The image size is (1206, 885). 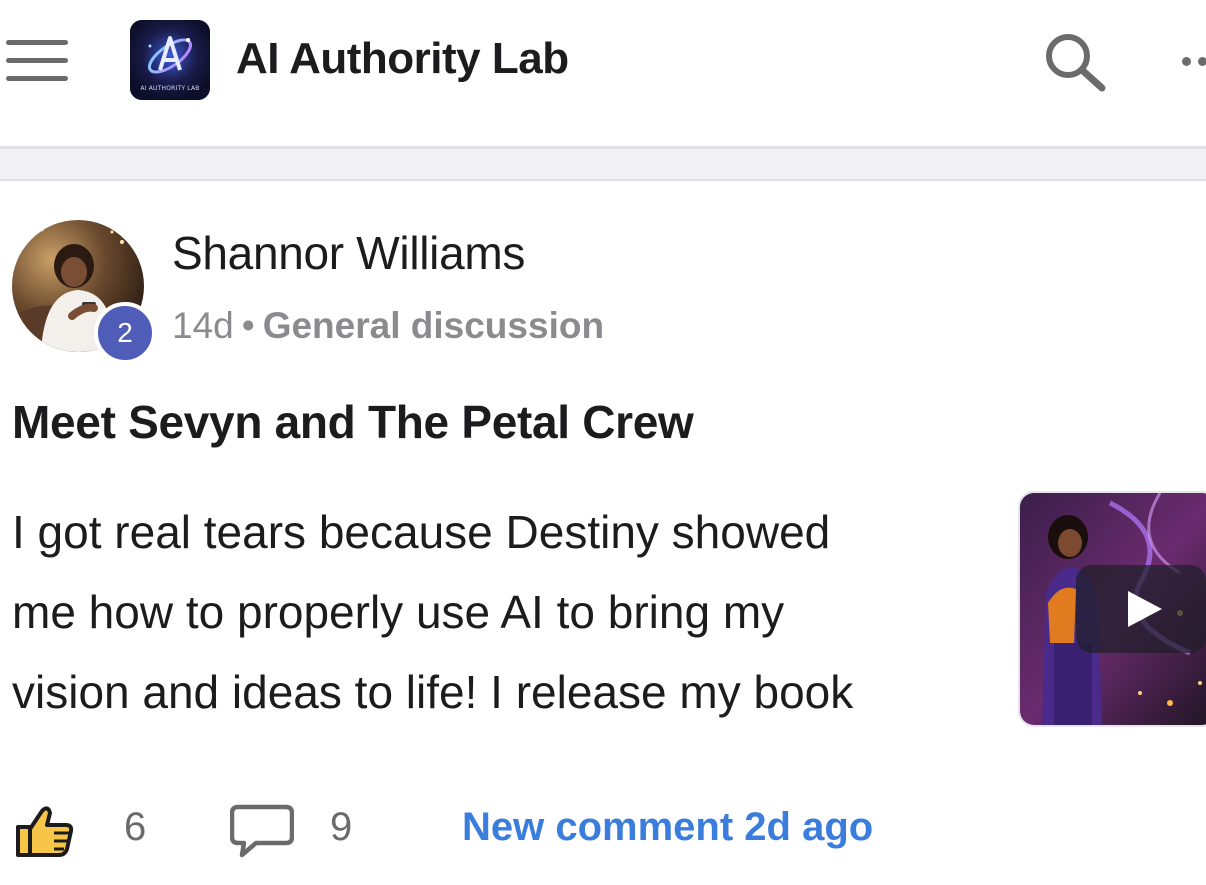 I want to click on video-thumbnail, so click(x=1112, y=609).